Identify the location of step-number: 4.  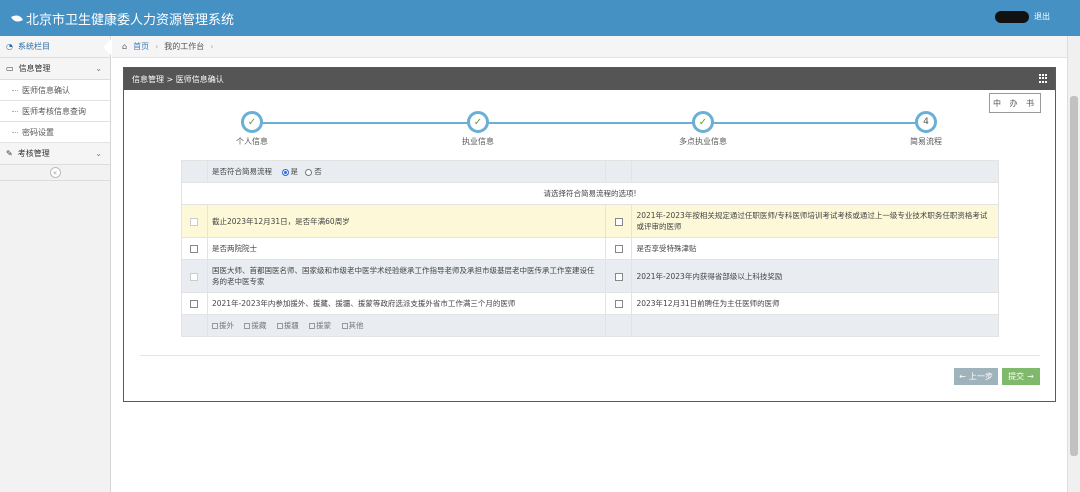
(926, 122).